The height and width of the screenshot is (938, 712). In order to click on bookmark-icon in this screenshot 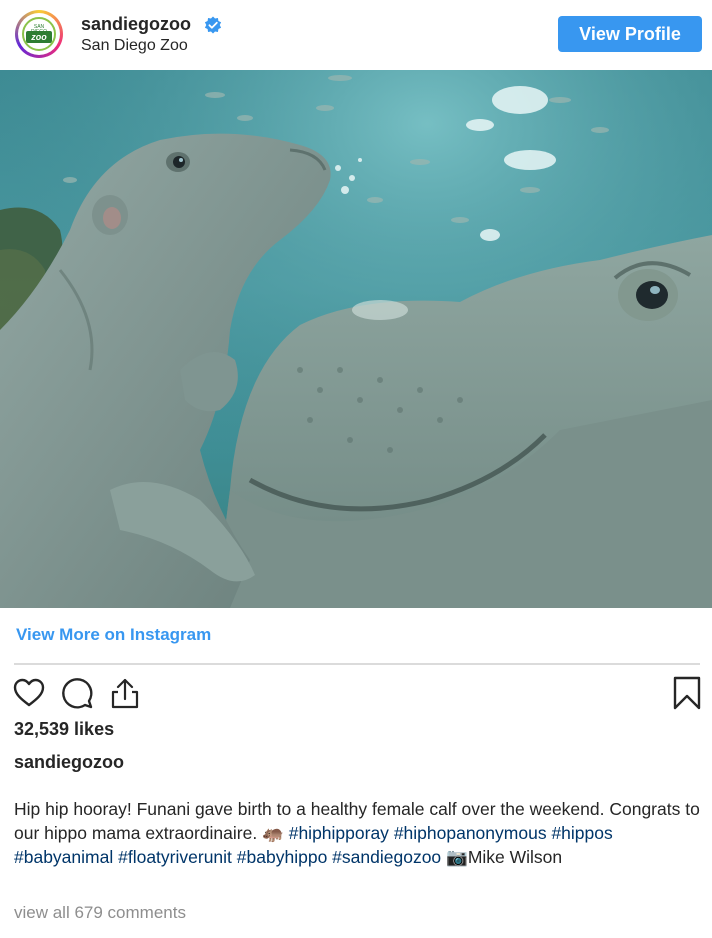, I will do `click(687, 693)`.